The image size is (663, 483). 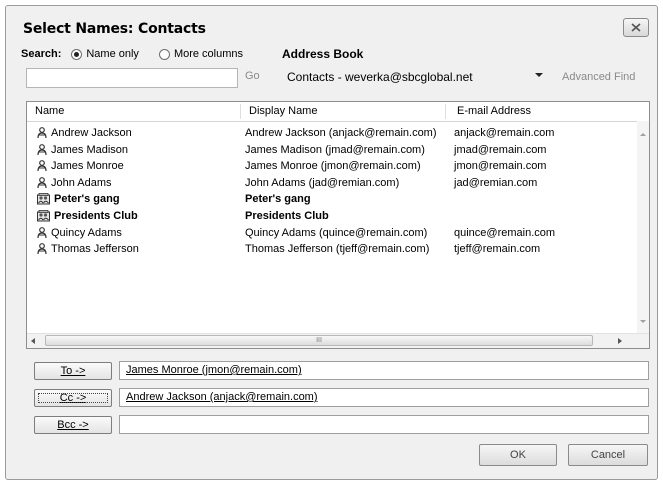 What do you see at coordinates (332, 217) in the screenshot?
I see `list-item: Presidents Club Presidents Club` at bounding box center [332, 217].